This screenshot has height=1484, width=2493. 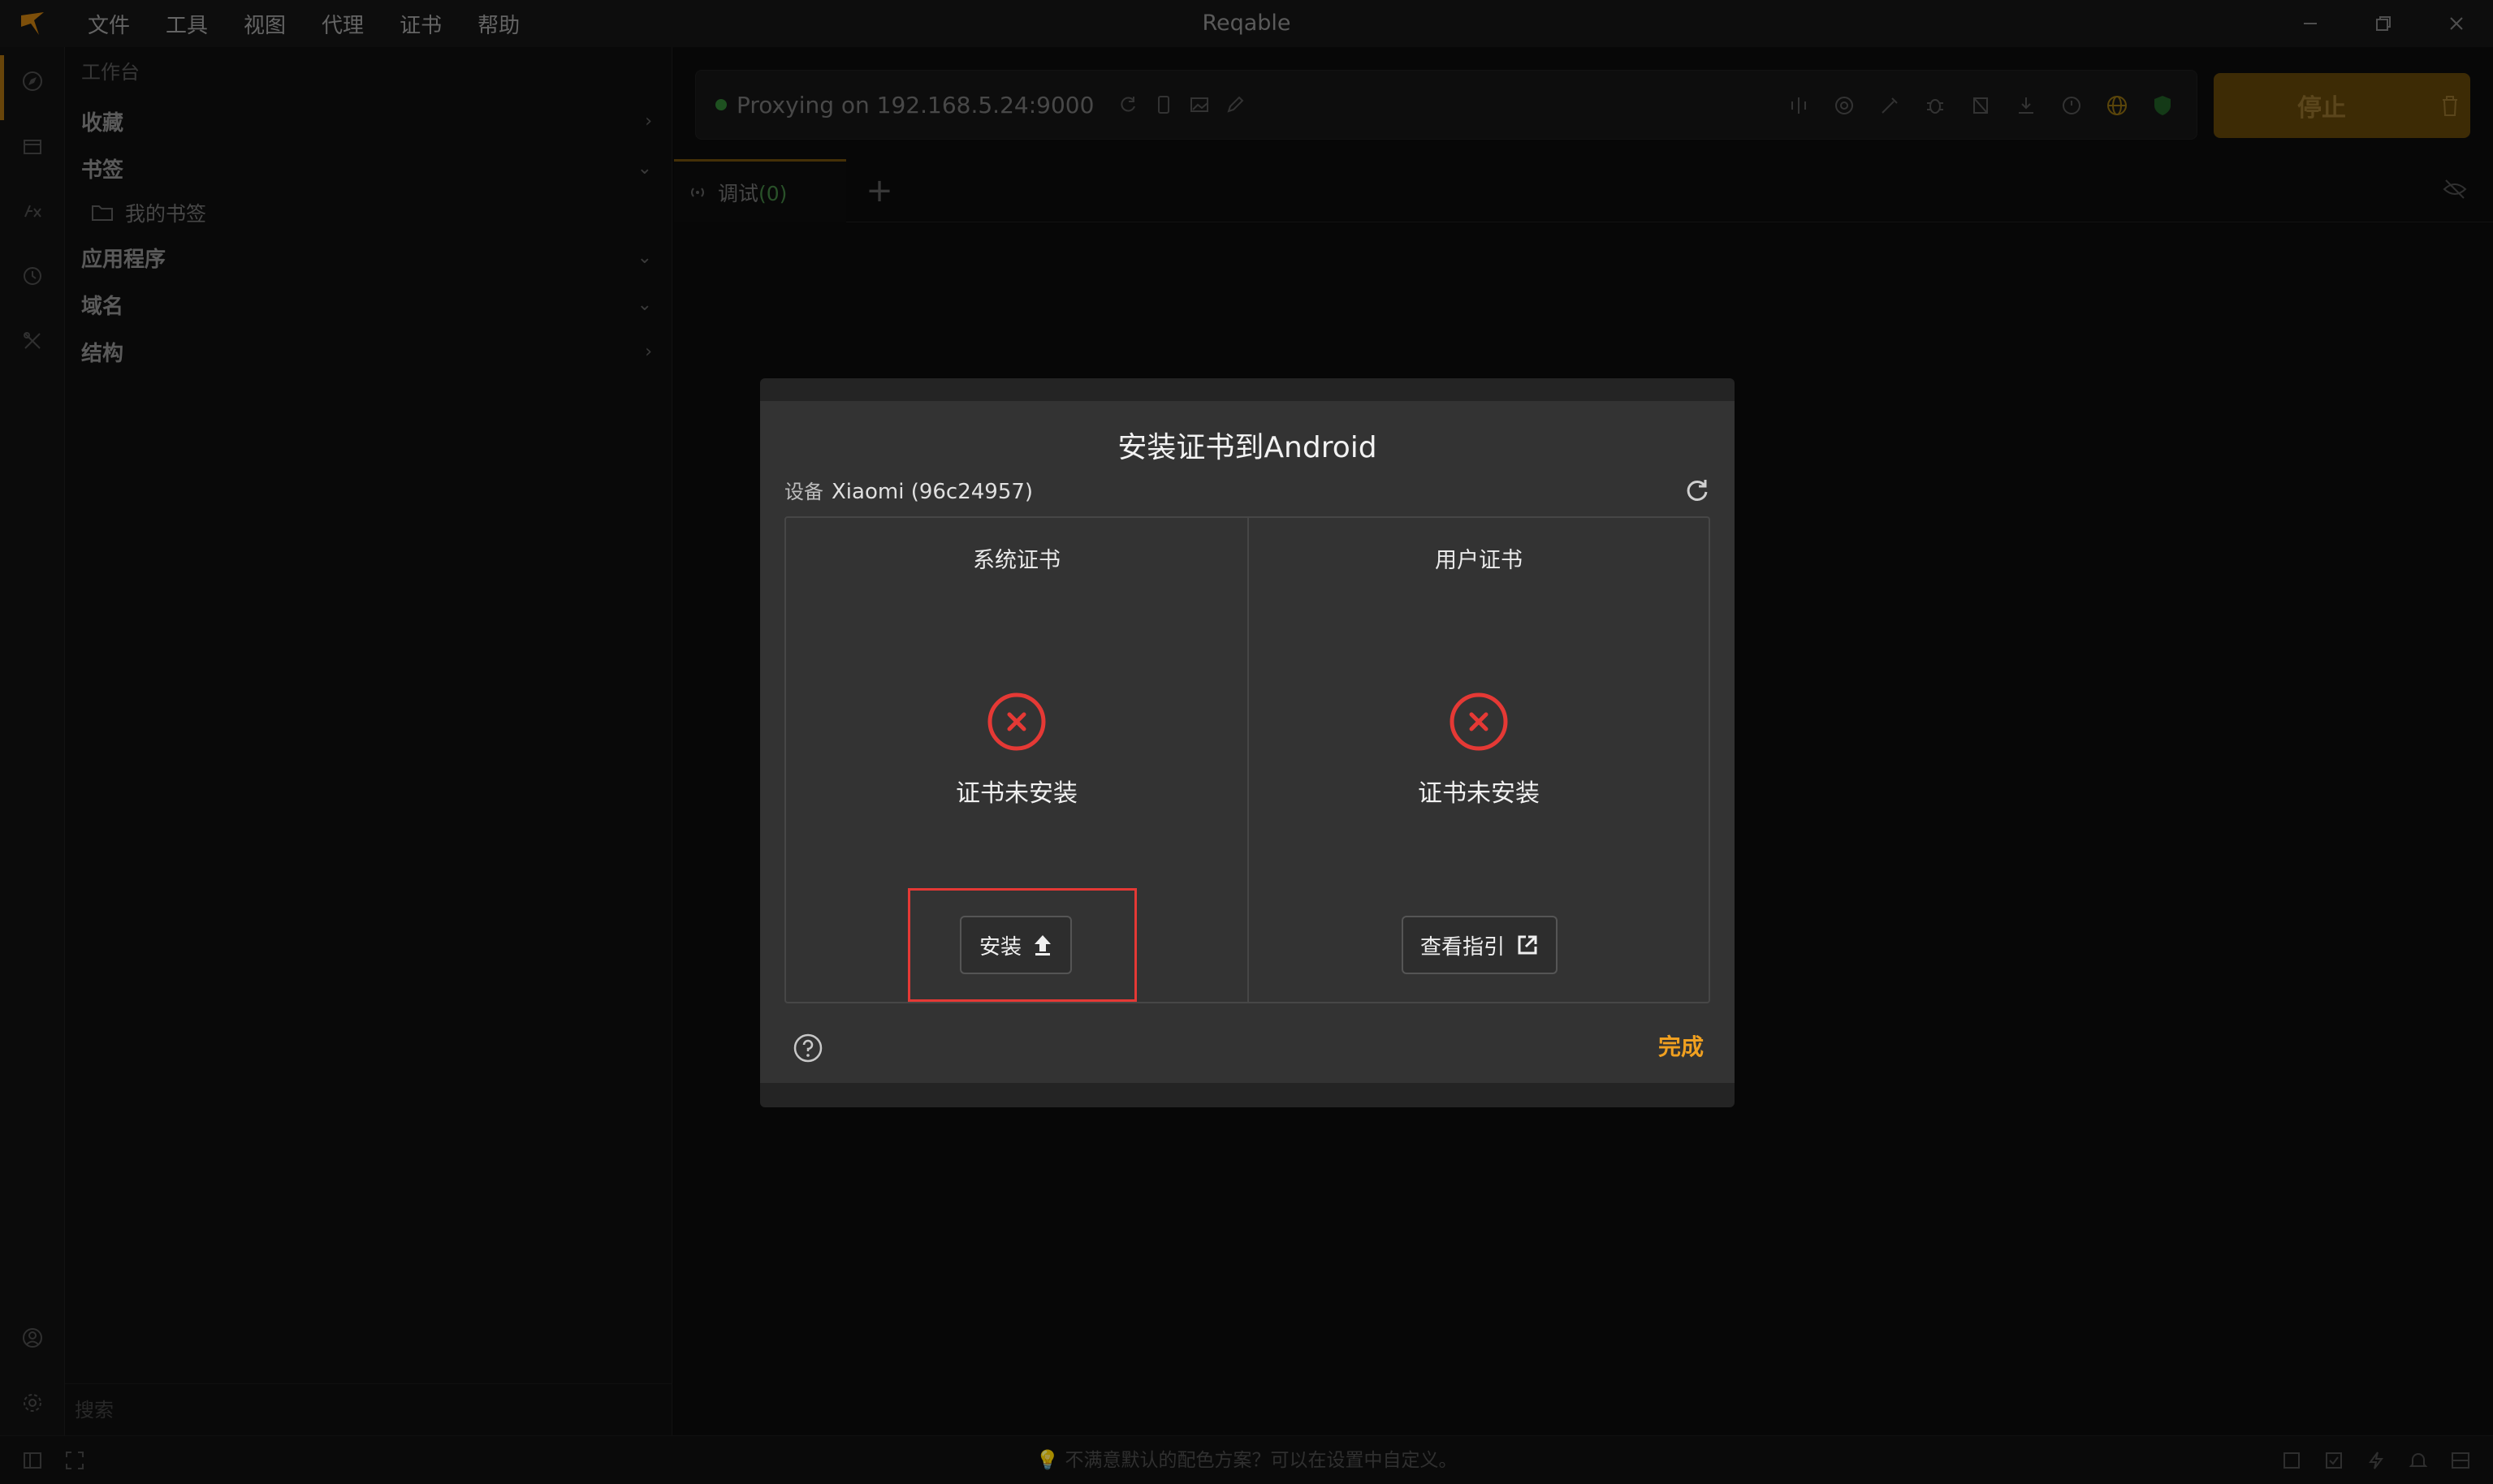 I want to click on device-name: Xiaomi (96c24957), so click(x=933, y=492).